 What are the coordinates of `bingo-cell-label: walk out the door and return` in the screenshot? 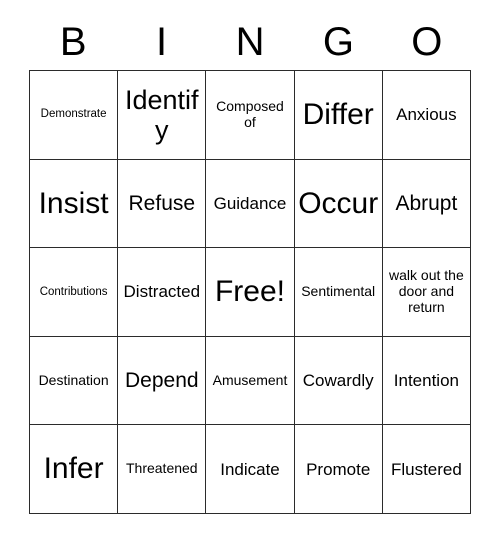 It's located at (426, 291).